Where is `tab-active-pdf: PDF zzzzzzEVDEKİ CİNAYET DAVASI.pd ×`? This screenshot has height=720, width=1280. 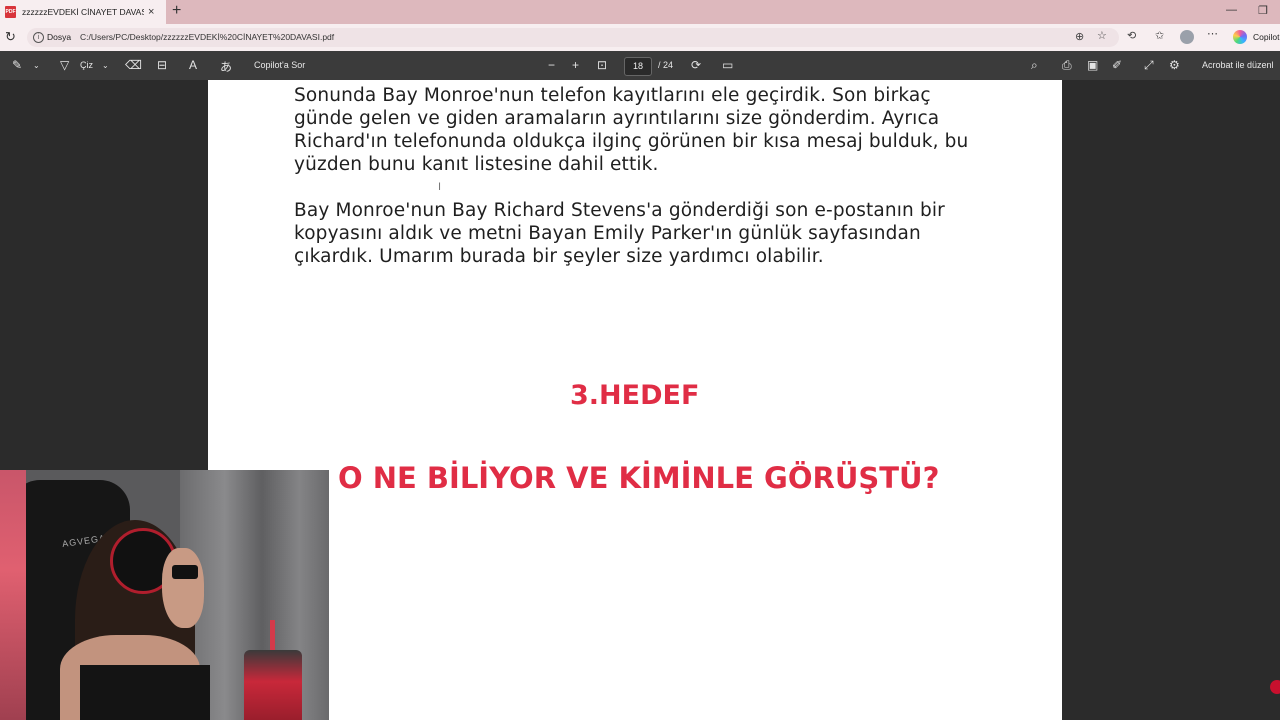 tab-active-pdf: PDF zzzzzzEVDEKİ CİNAYET DAVASI.pd × is located at coordinates (83, 12).